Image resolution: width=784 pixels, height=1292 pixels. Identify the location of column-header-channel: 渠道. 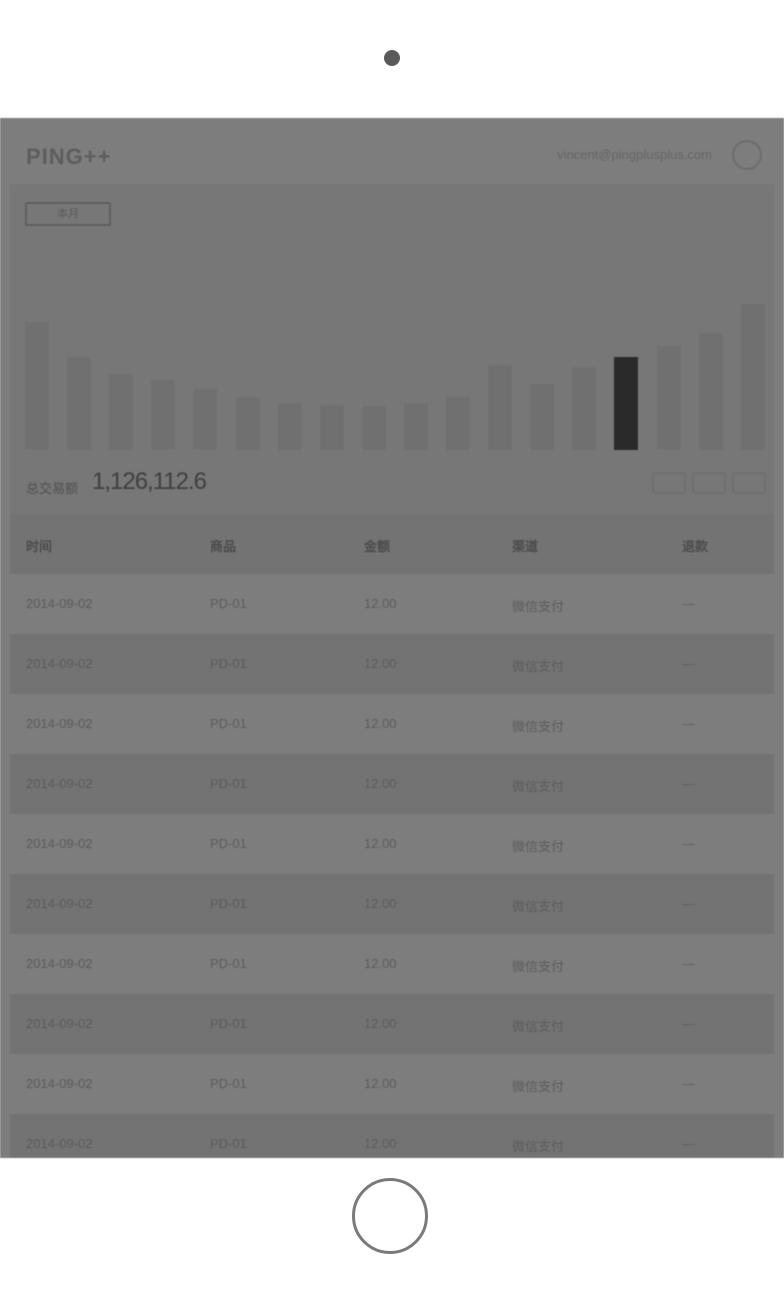
(525, 545).